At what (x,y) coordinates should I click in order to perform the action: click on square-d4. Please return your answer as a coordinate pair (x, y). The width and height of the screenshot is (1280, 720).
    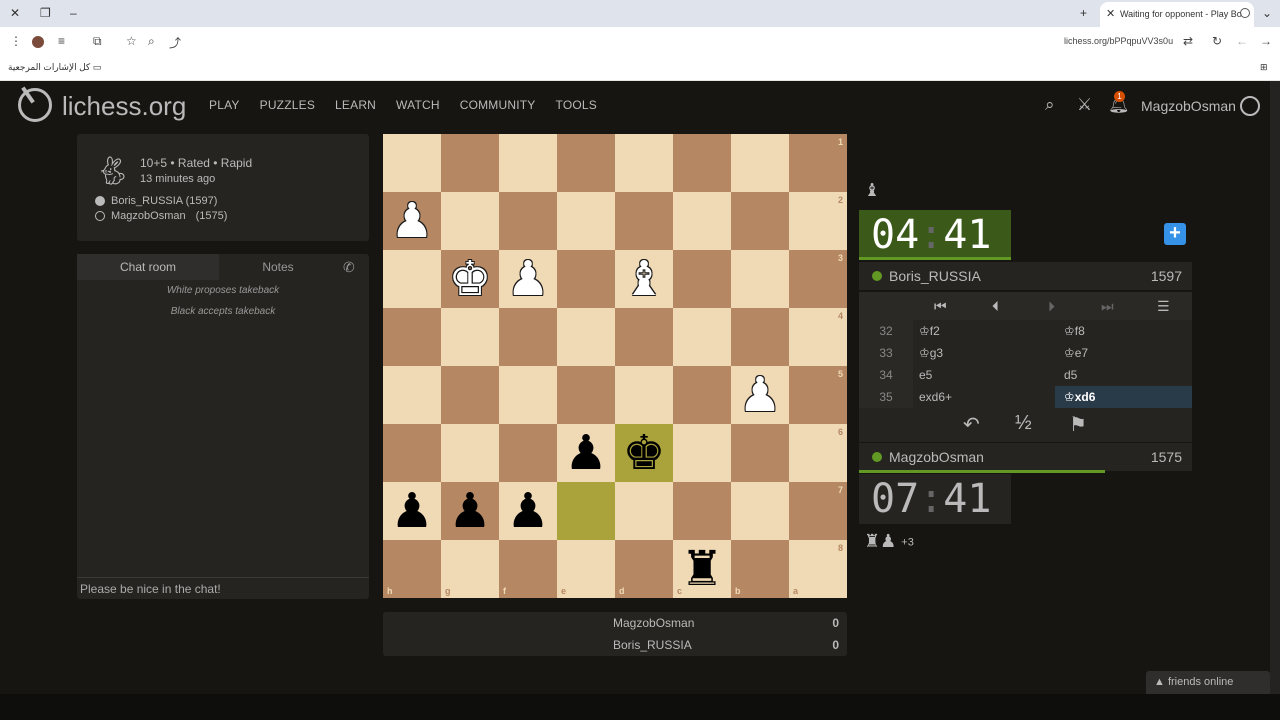
    Looking at the image, I should click on (644, 337).